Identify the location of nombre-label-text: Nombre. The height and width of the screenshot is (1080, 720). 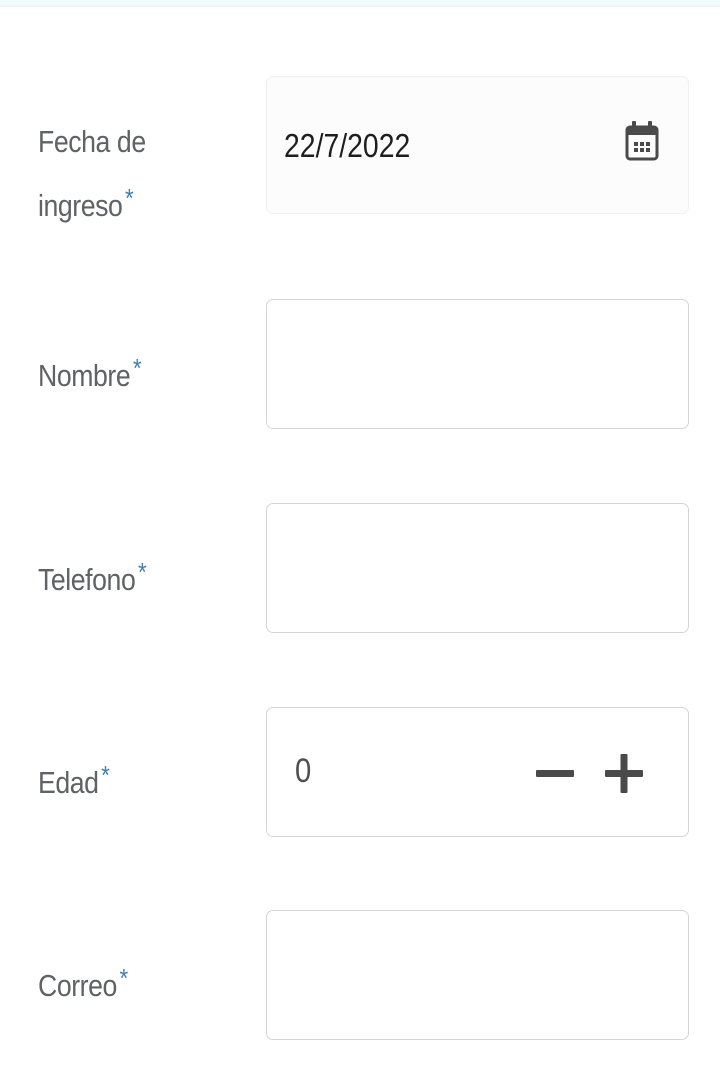
(84, 375).